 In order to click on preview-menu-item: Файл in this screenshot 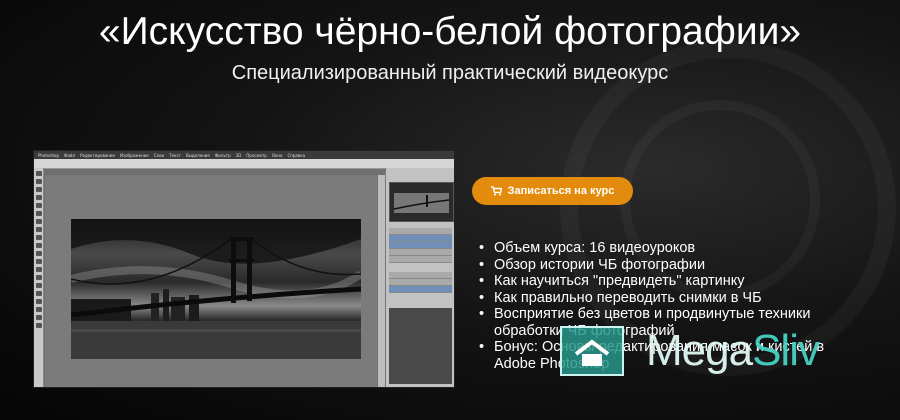, I will do `click(70, 155)`.